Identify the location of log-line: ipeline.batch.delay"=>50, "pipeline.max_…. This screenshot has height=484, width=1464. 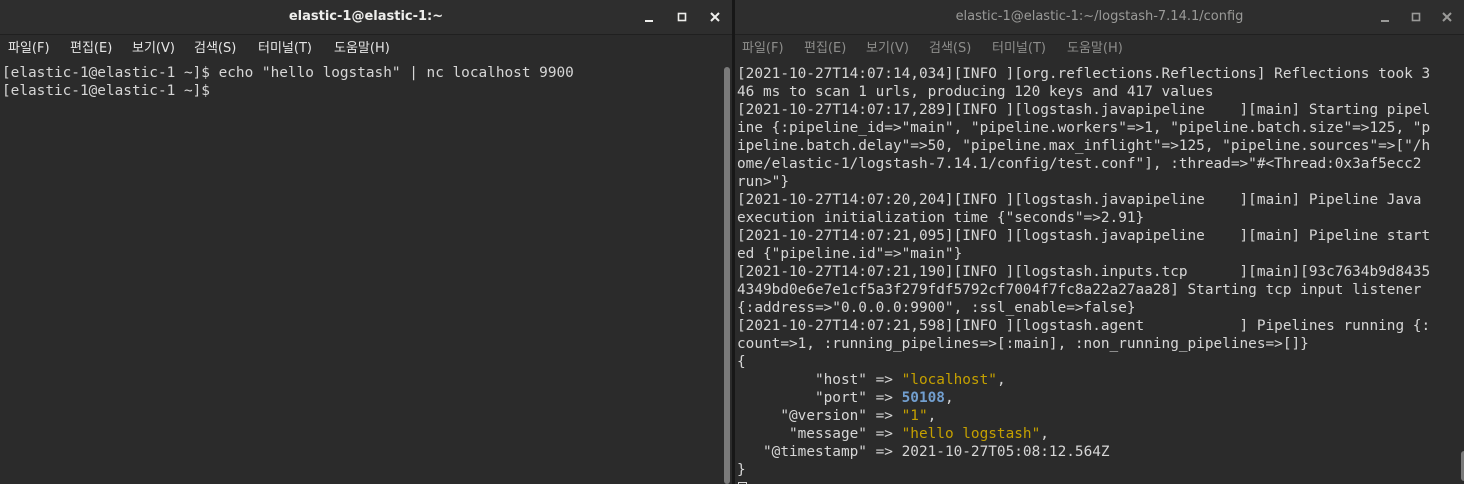
(1084, 146).